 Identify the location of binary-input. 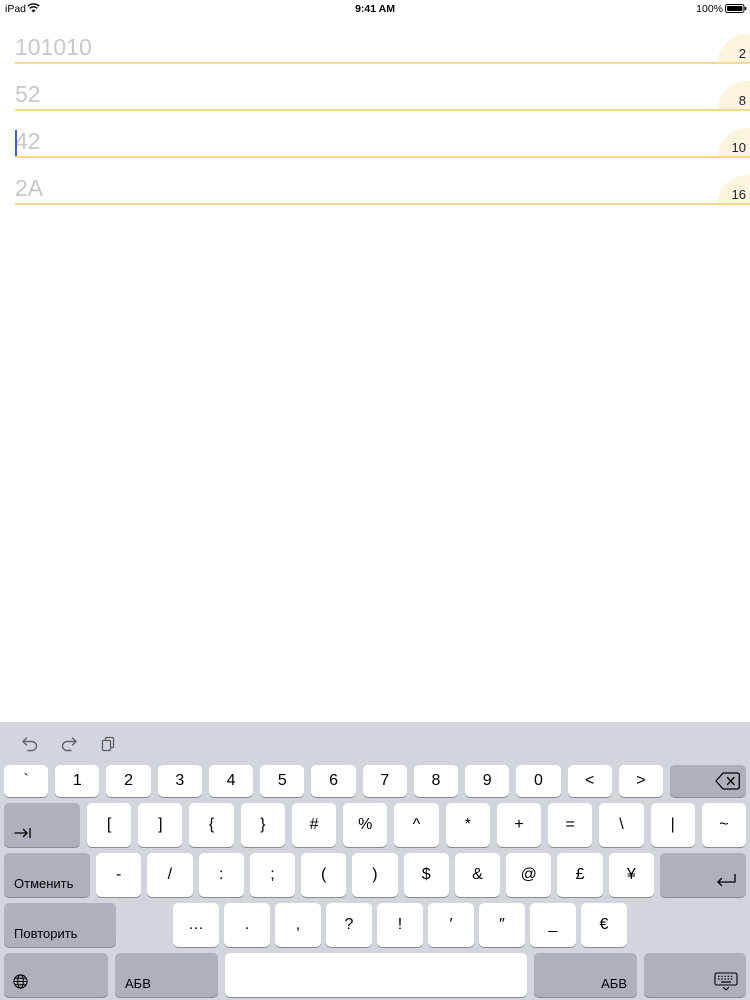
(355, 47).